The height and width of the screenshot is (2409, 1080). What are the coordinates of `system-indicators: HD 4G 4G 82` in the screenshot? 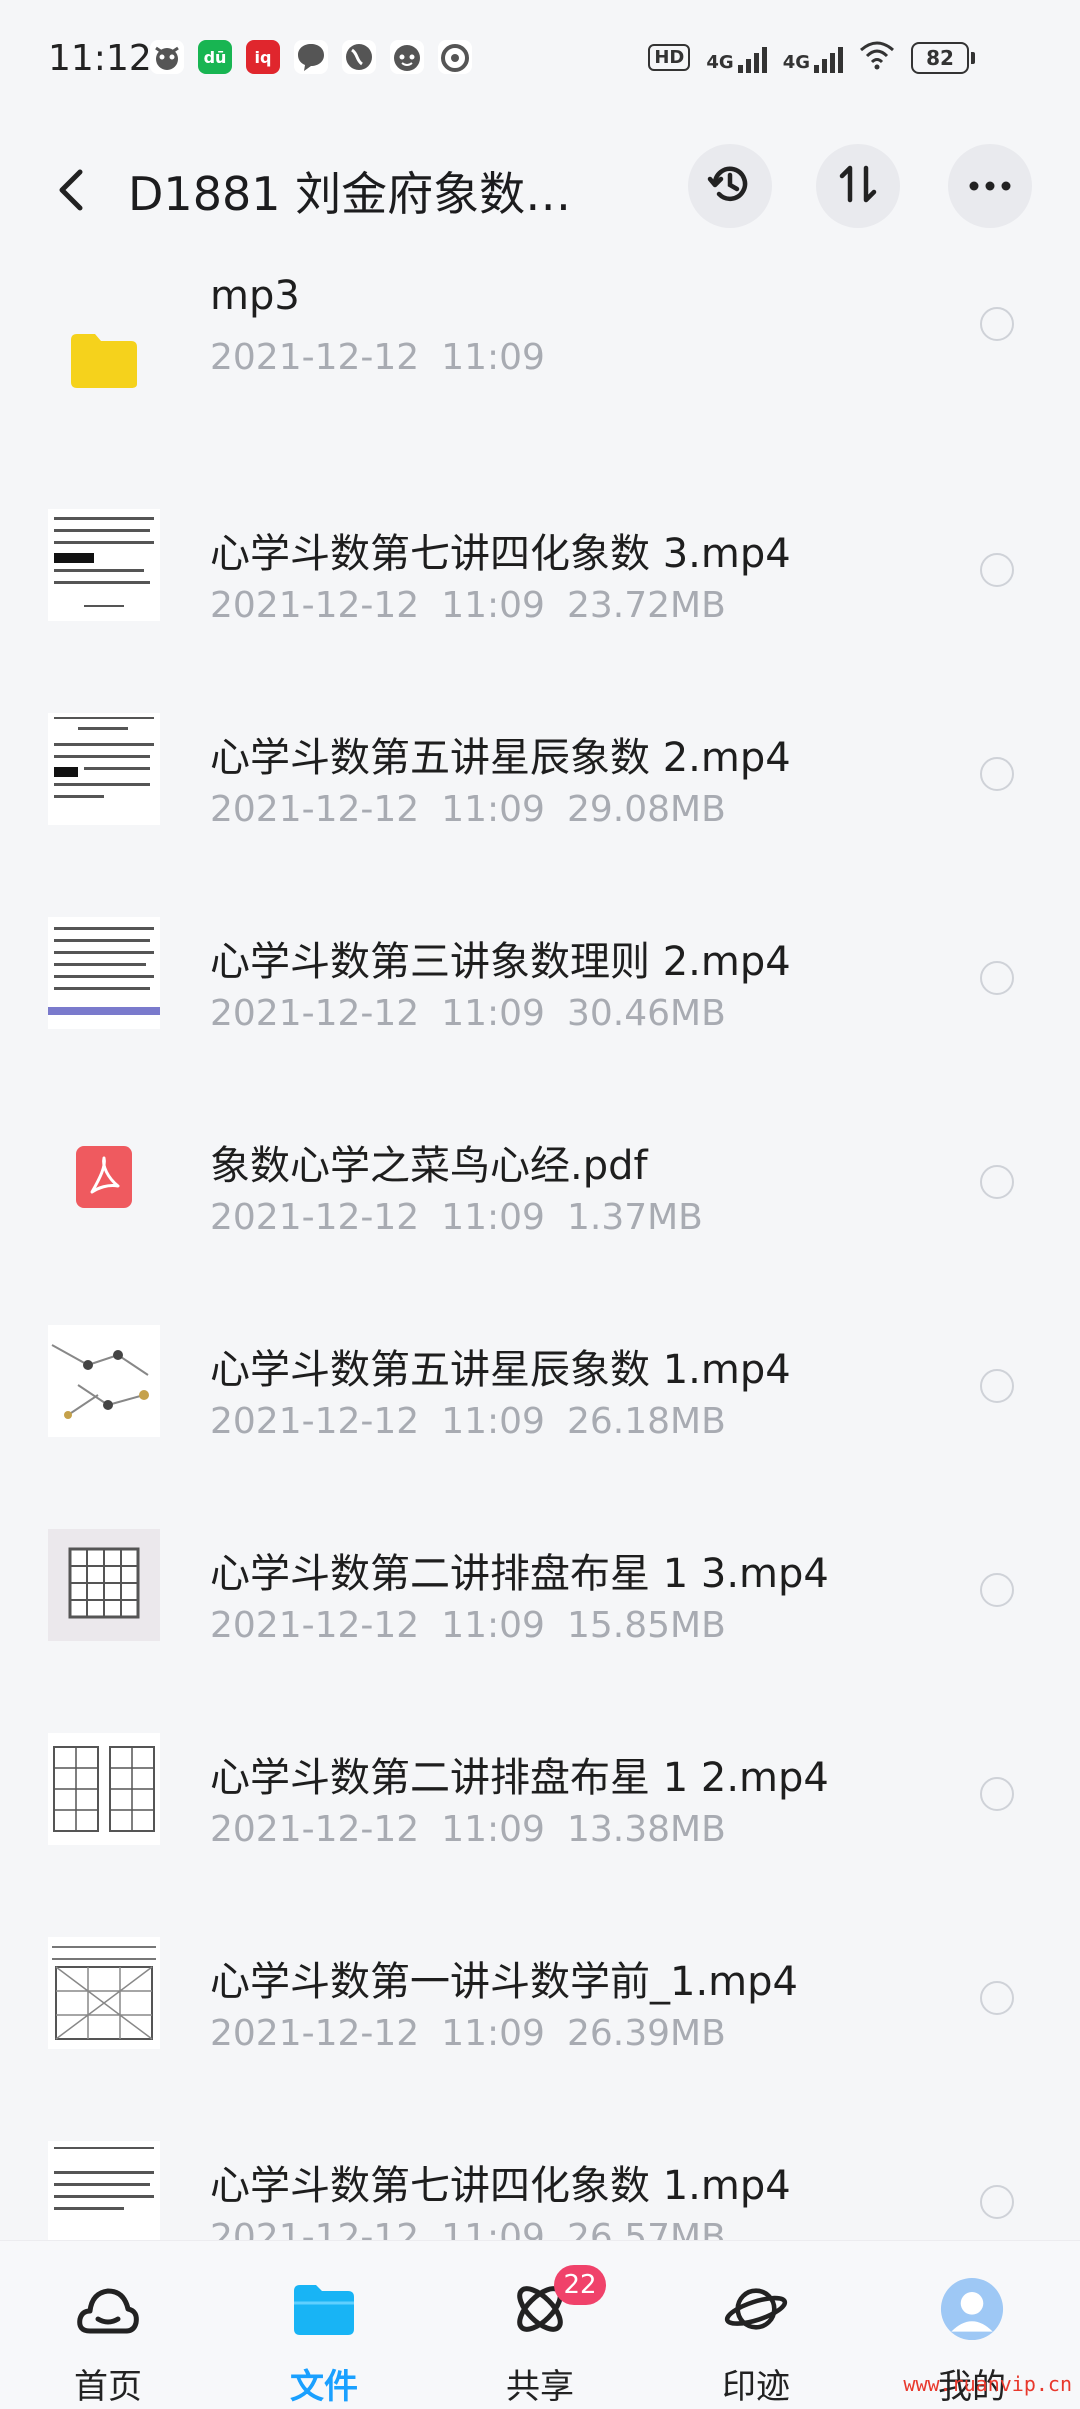 It's located at (811, 57).